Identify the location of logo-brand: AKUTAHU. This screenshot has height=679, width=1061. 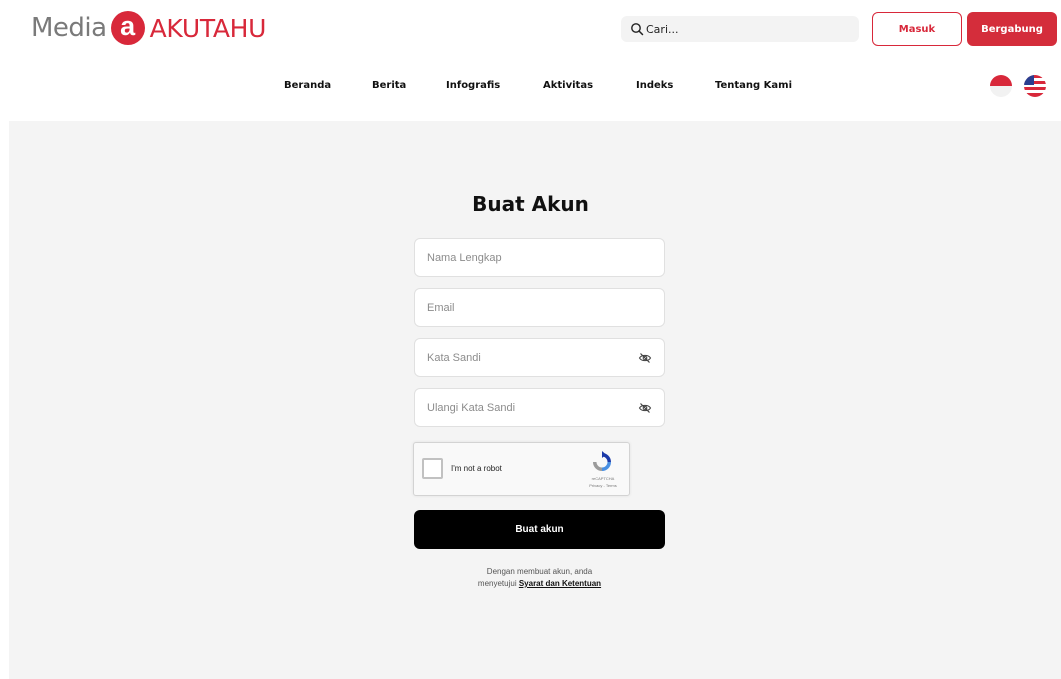
(208, 28).